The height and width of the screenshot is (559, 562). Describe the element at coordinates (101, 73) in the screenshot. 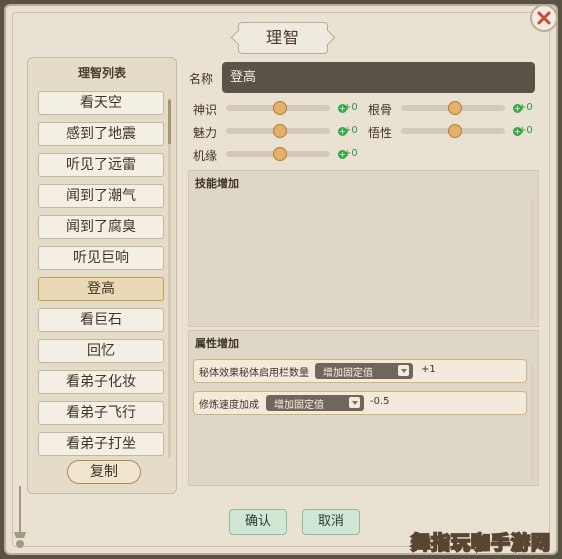

I see `list-header: 理智列表` at that location.